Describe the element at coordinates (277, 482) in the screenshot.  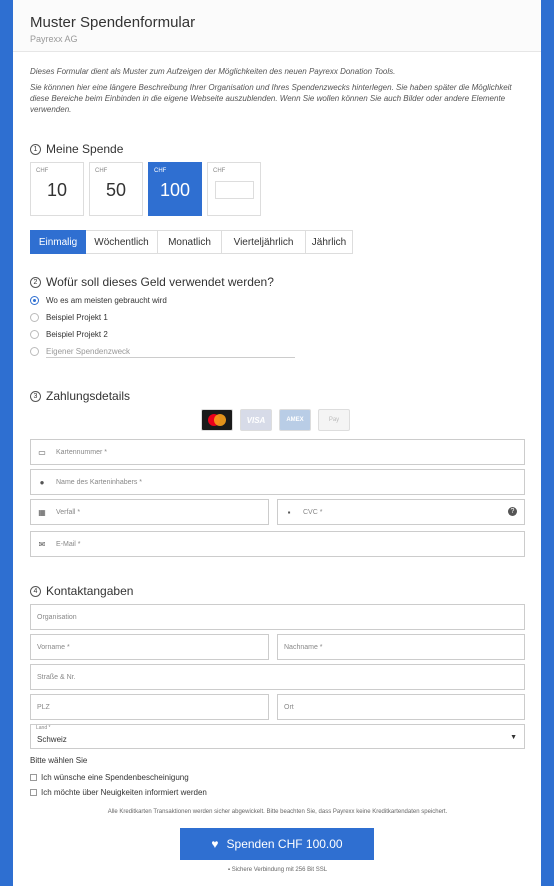
I see `card-holder-field: ● Name des Karteninhabers *` at that location.